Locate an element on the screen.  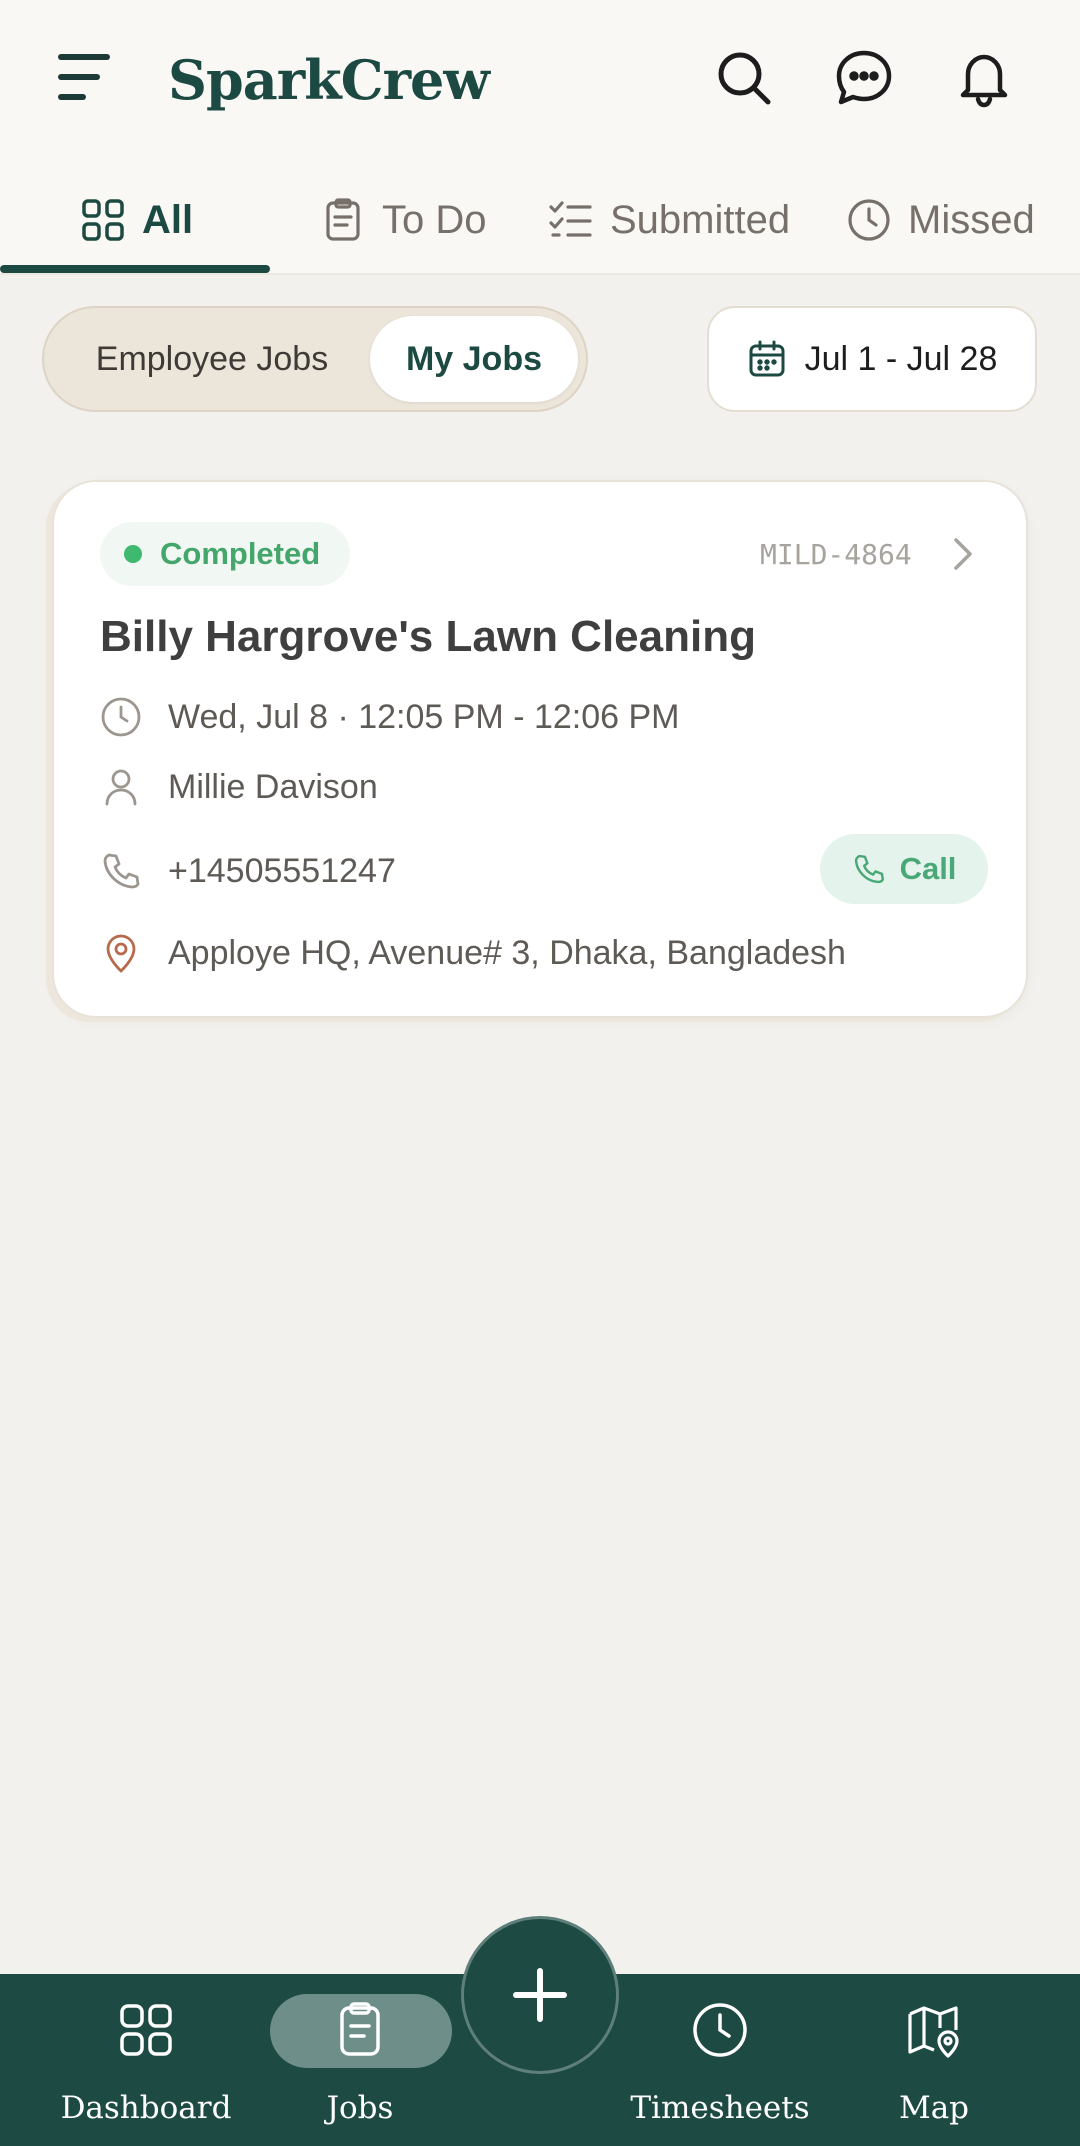
menu-icon is located at coordinates (86, 77).